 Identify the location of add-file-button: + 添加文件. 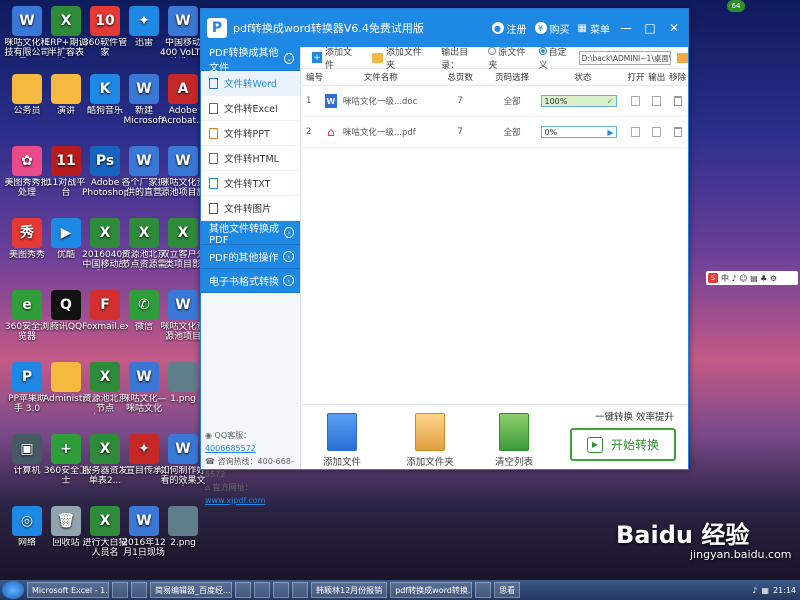
(335, 58).